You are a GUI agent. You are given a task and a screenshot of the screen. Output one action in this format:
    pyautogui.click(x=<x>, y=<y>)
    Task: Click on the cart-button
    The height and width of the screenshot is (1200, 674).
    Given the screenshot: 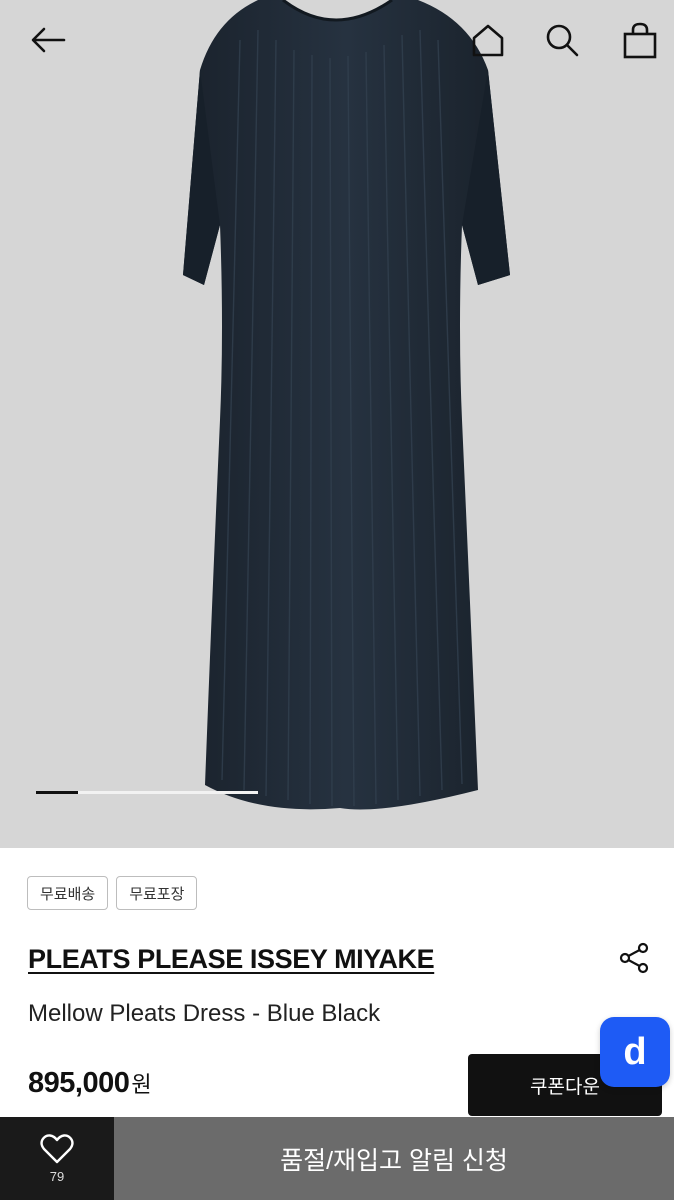 What is the action you would take?
    pyautogui.click(x=640, y=40)
    